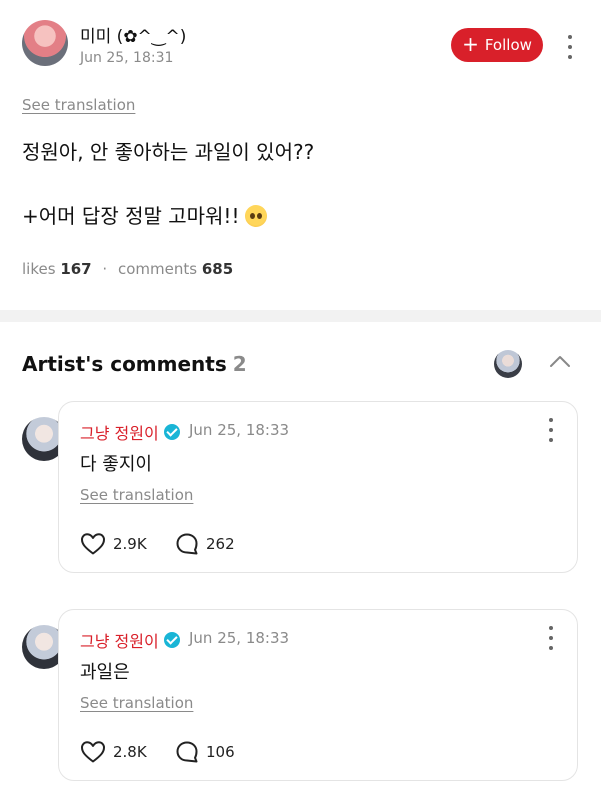 This screenshot has width=601, height=800. I want to click on post-body-line-2-text: +어머 답장 정말 고마워!!, so click(131, 216).